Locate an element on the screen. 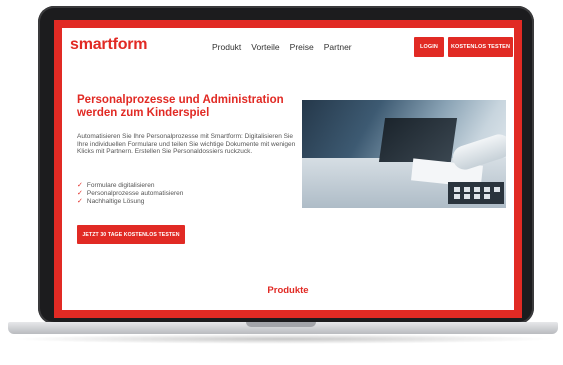  cta-button: JETZT 30 TAGE KOSTENLOS TESTEN is located at coordinates (131, 234).